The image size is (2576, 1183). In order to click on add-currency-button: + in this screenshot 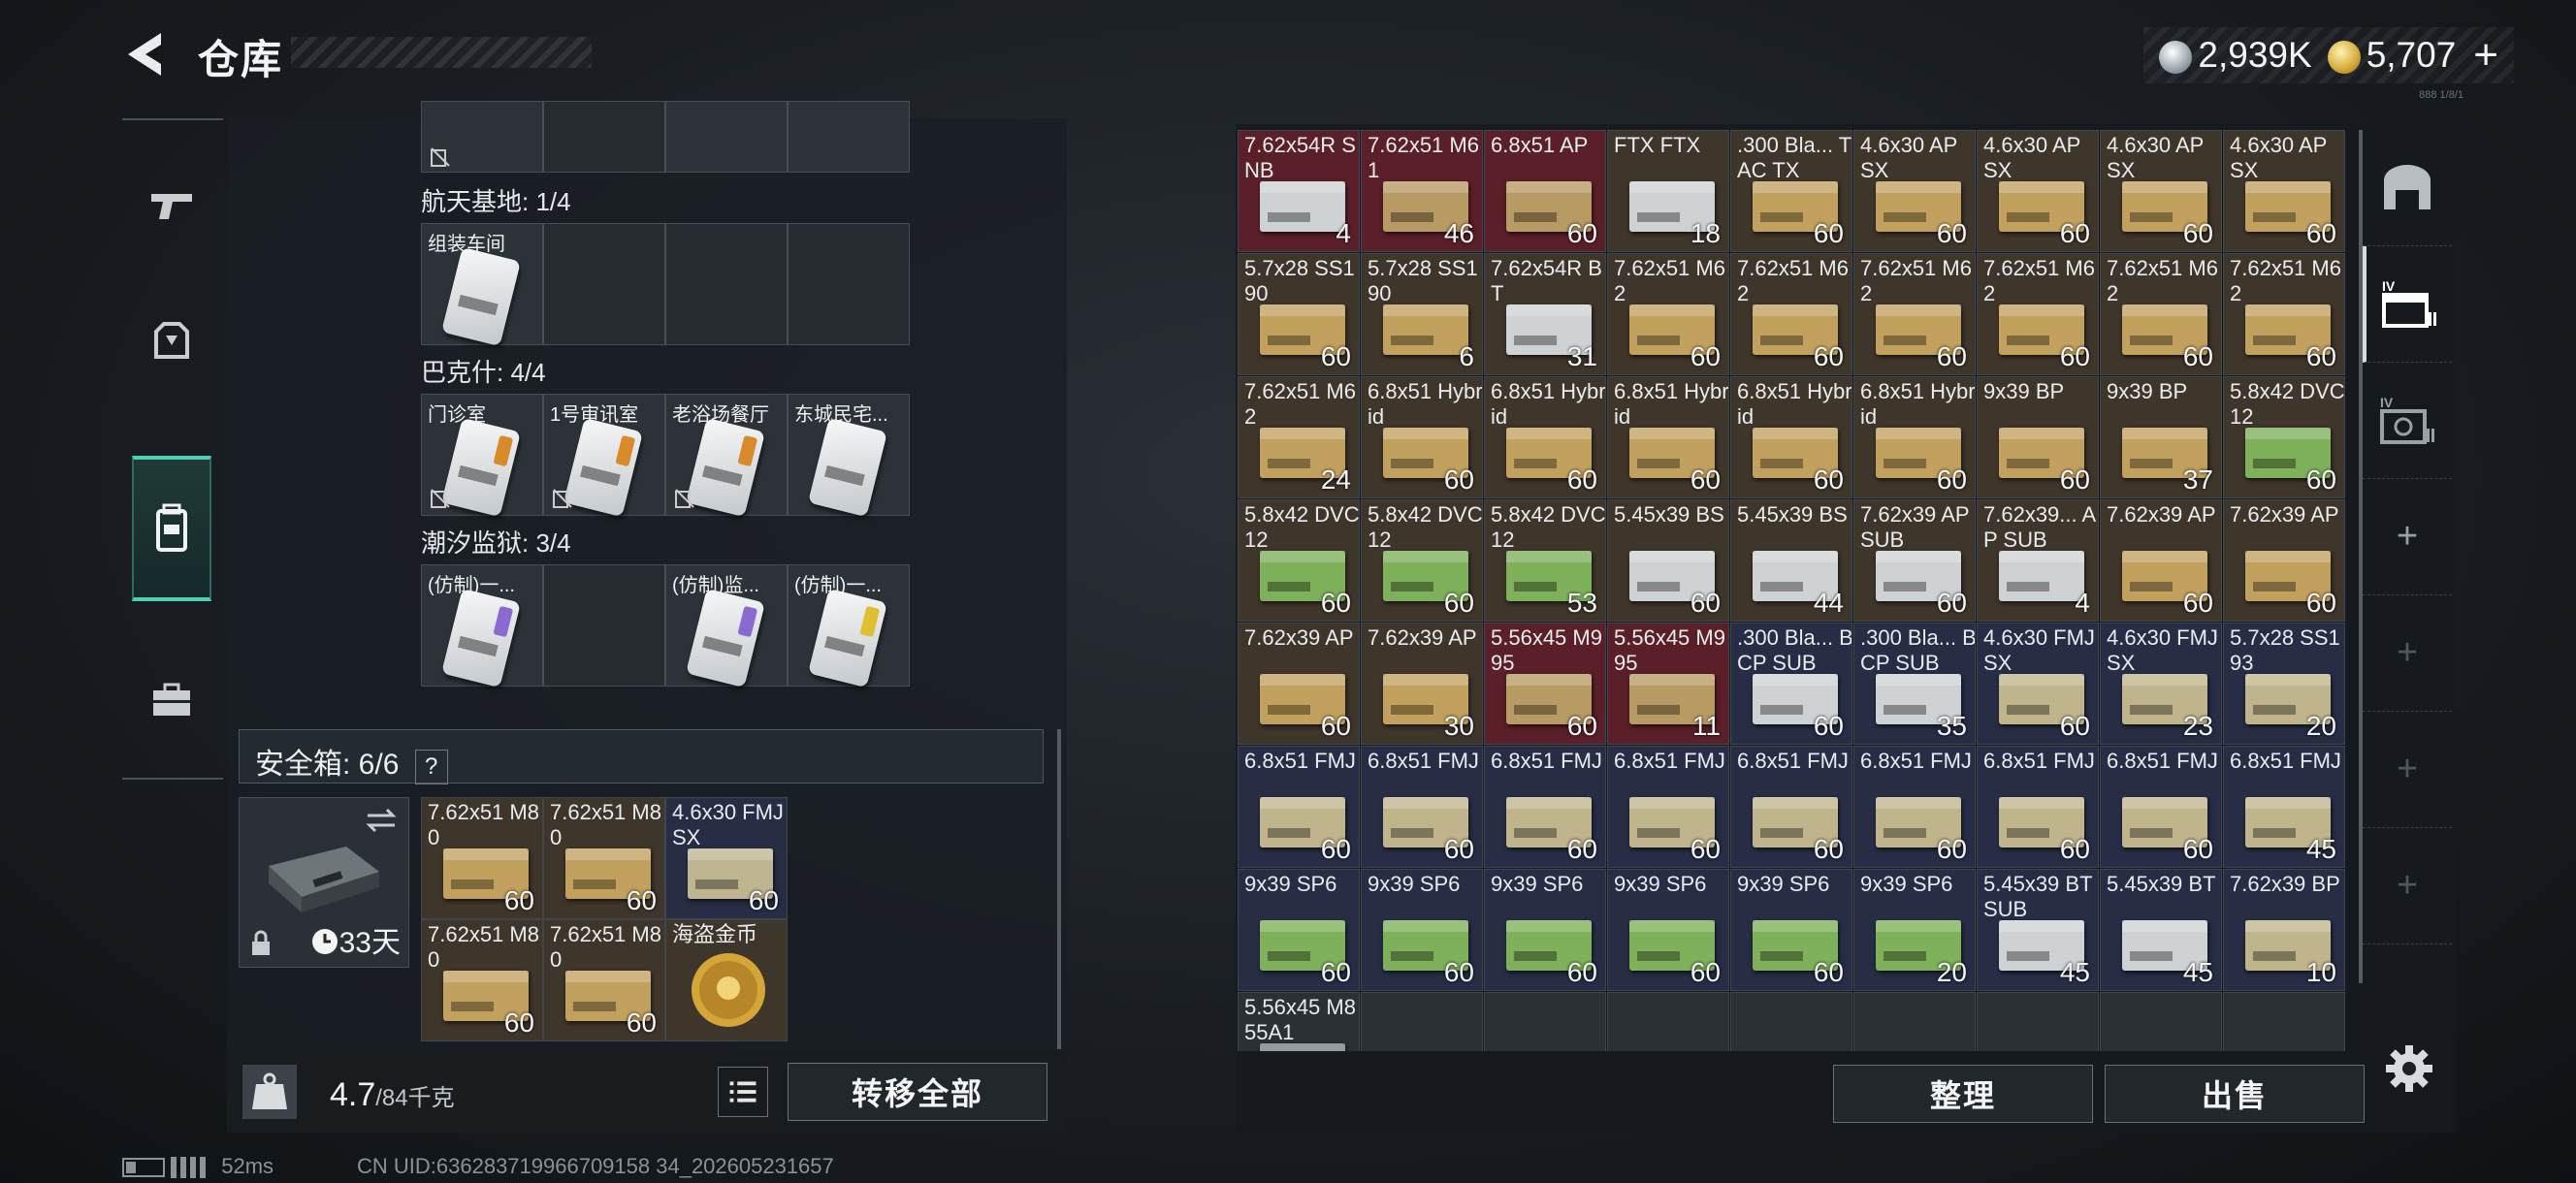, I will do `click(2485, 55)`.